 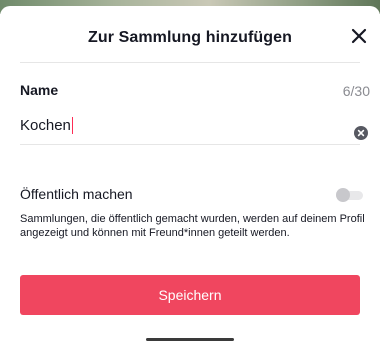 What do you see at coordinates (356, 91) in the screenshot?
I see `name-char-counter: 6/30` at bounding box center [356, 91].